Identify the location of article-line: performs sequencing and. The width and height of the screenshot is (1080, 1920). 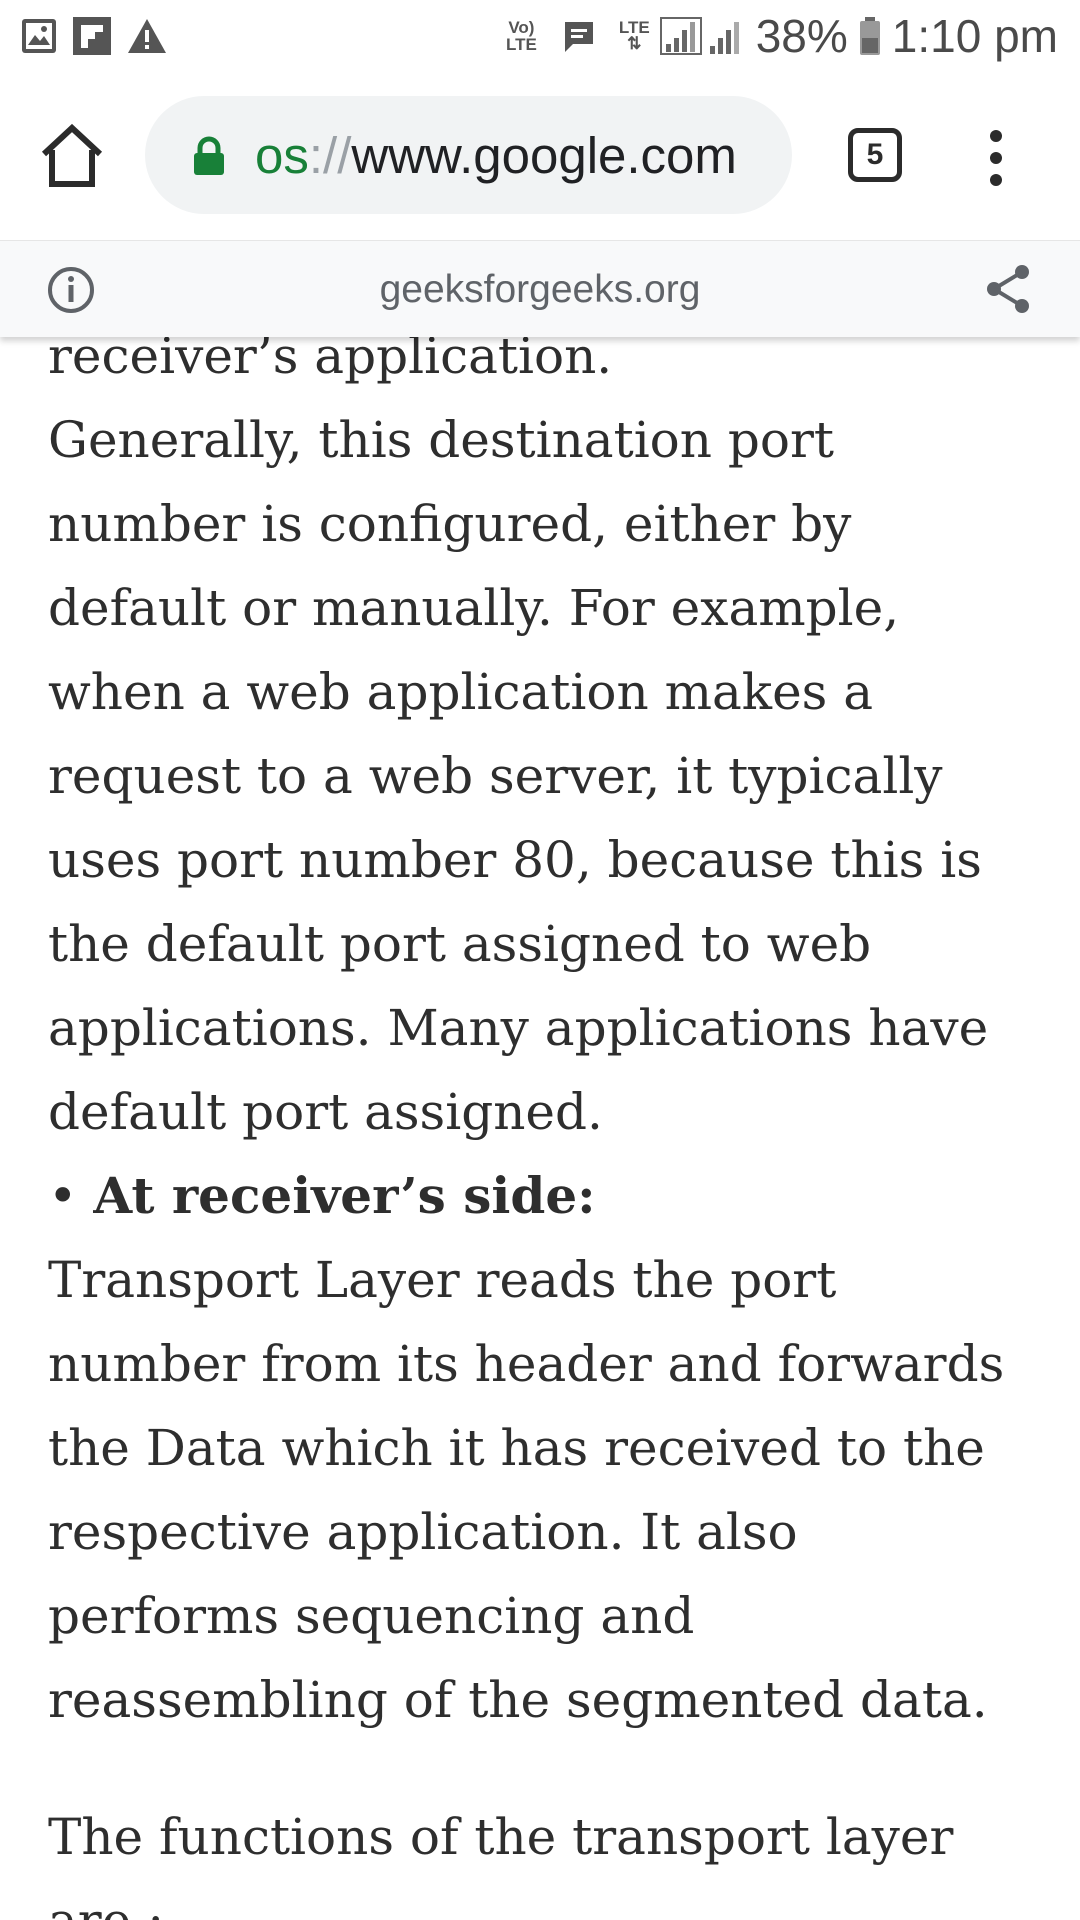
(371, 1616).